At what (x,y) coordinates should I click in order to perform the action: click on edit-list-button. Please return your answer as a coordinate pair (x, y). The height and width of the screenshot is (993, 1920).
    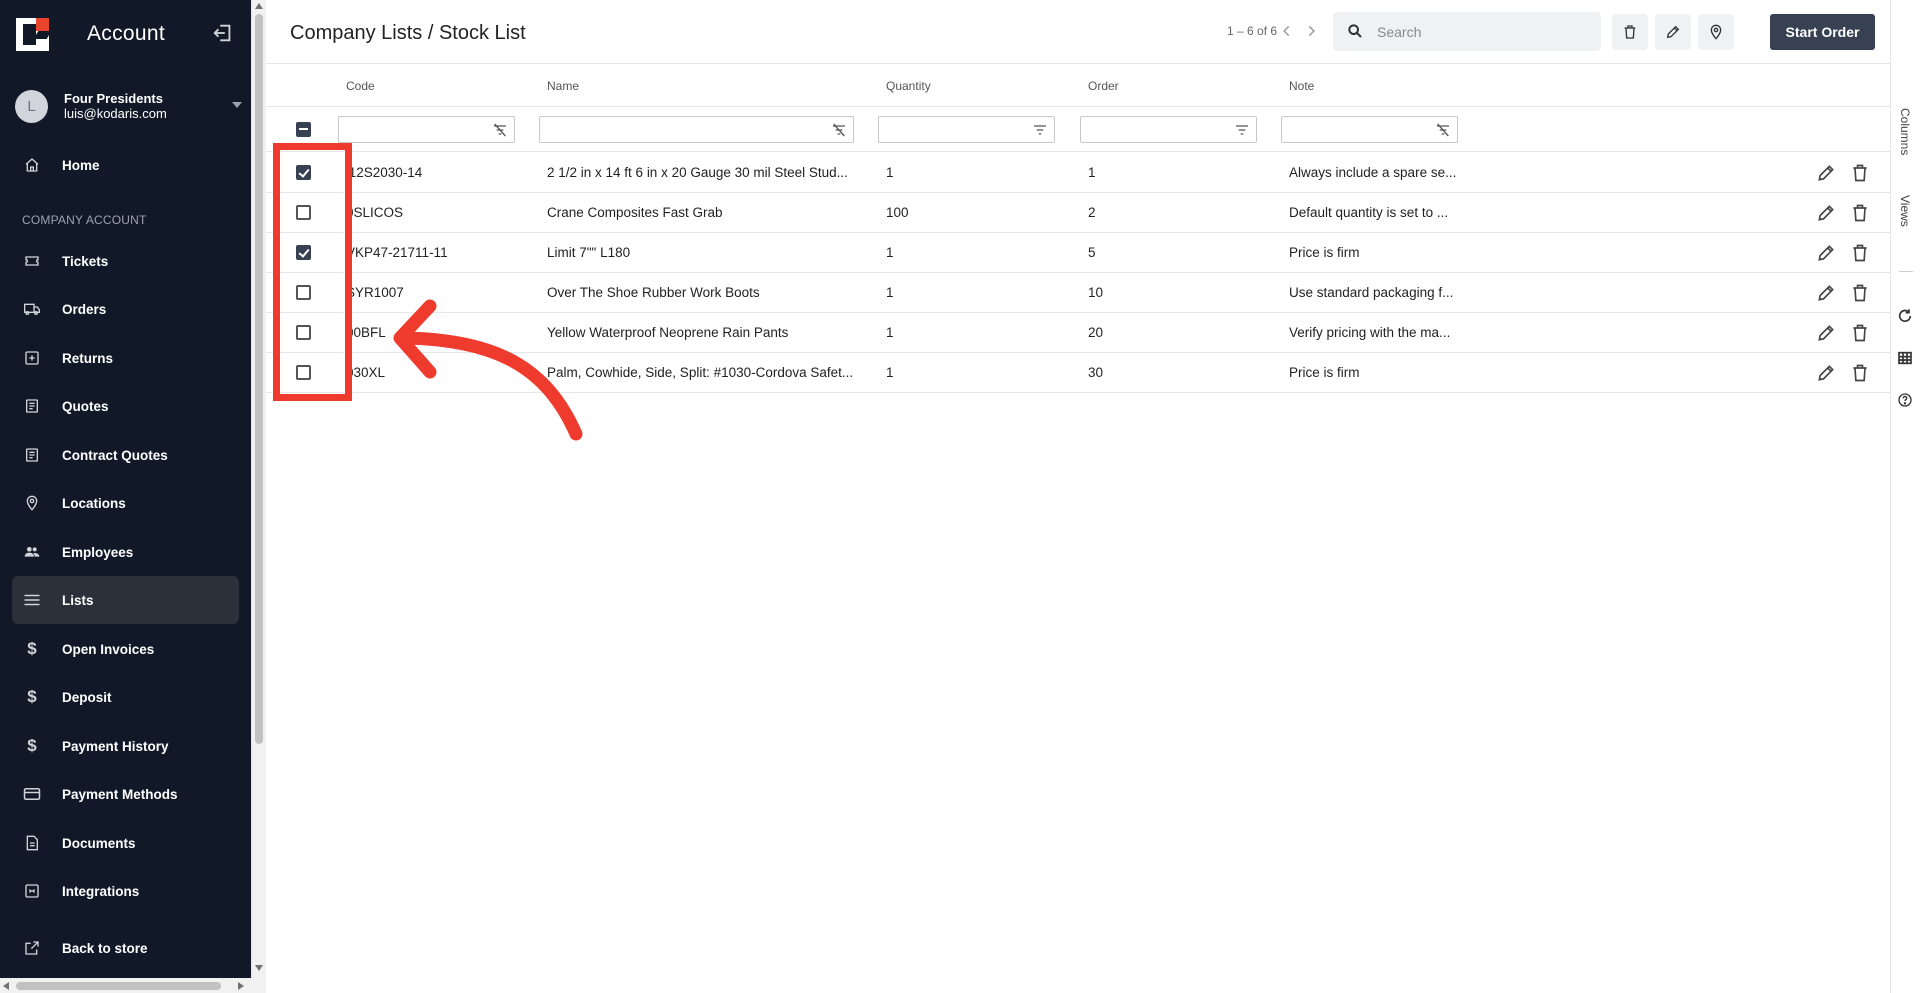
    Looking at the image, I should click on (1673, 32).